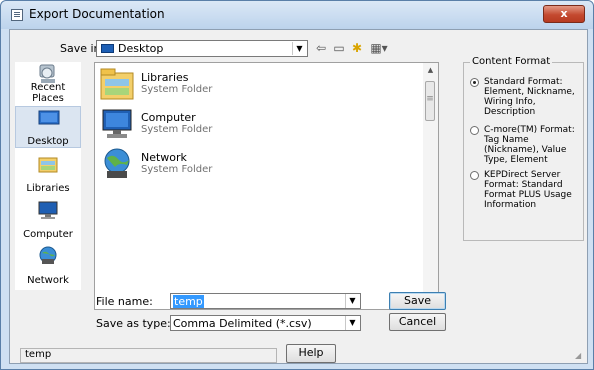 The height and width of the screenshot is (370, 594). I want to click on place-label: Libraries, so click(48, 188).